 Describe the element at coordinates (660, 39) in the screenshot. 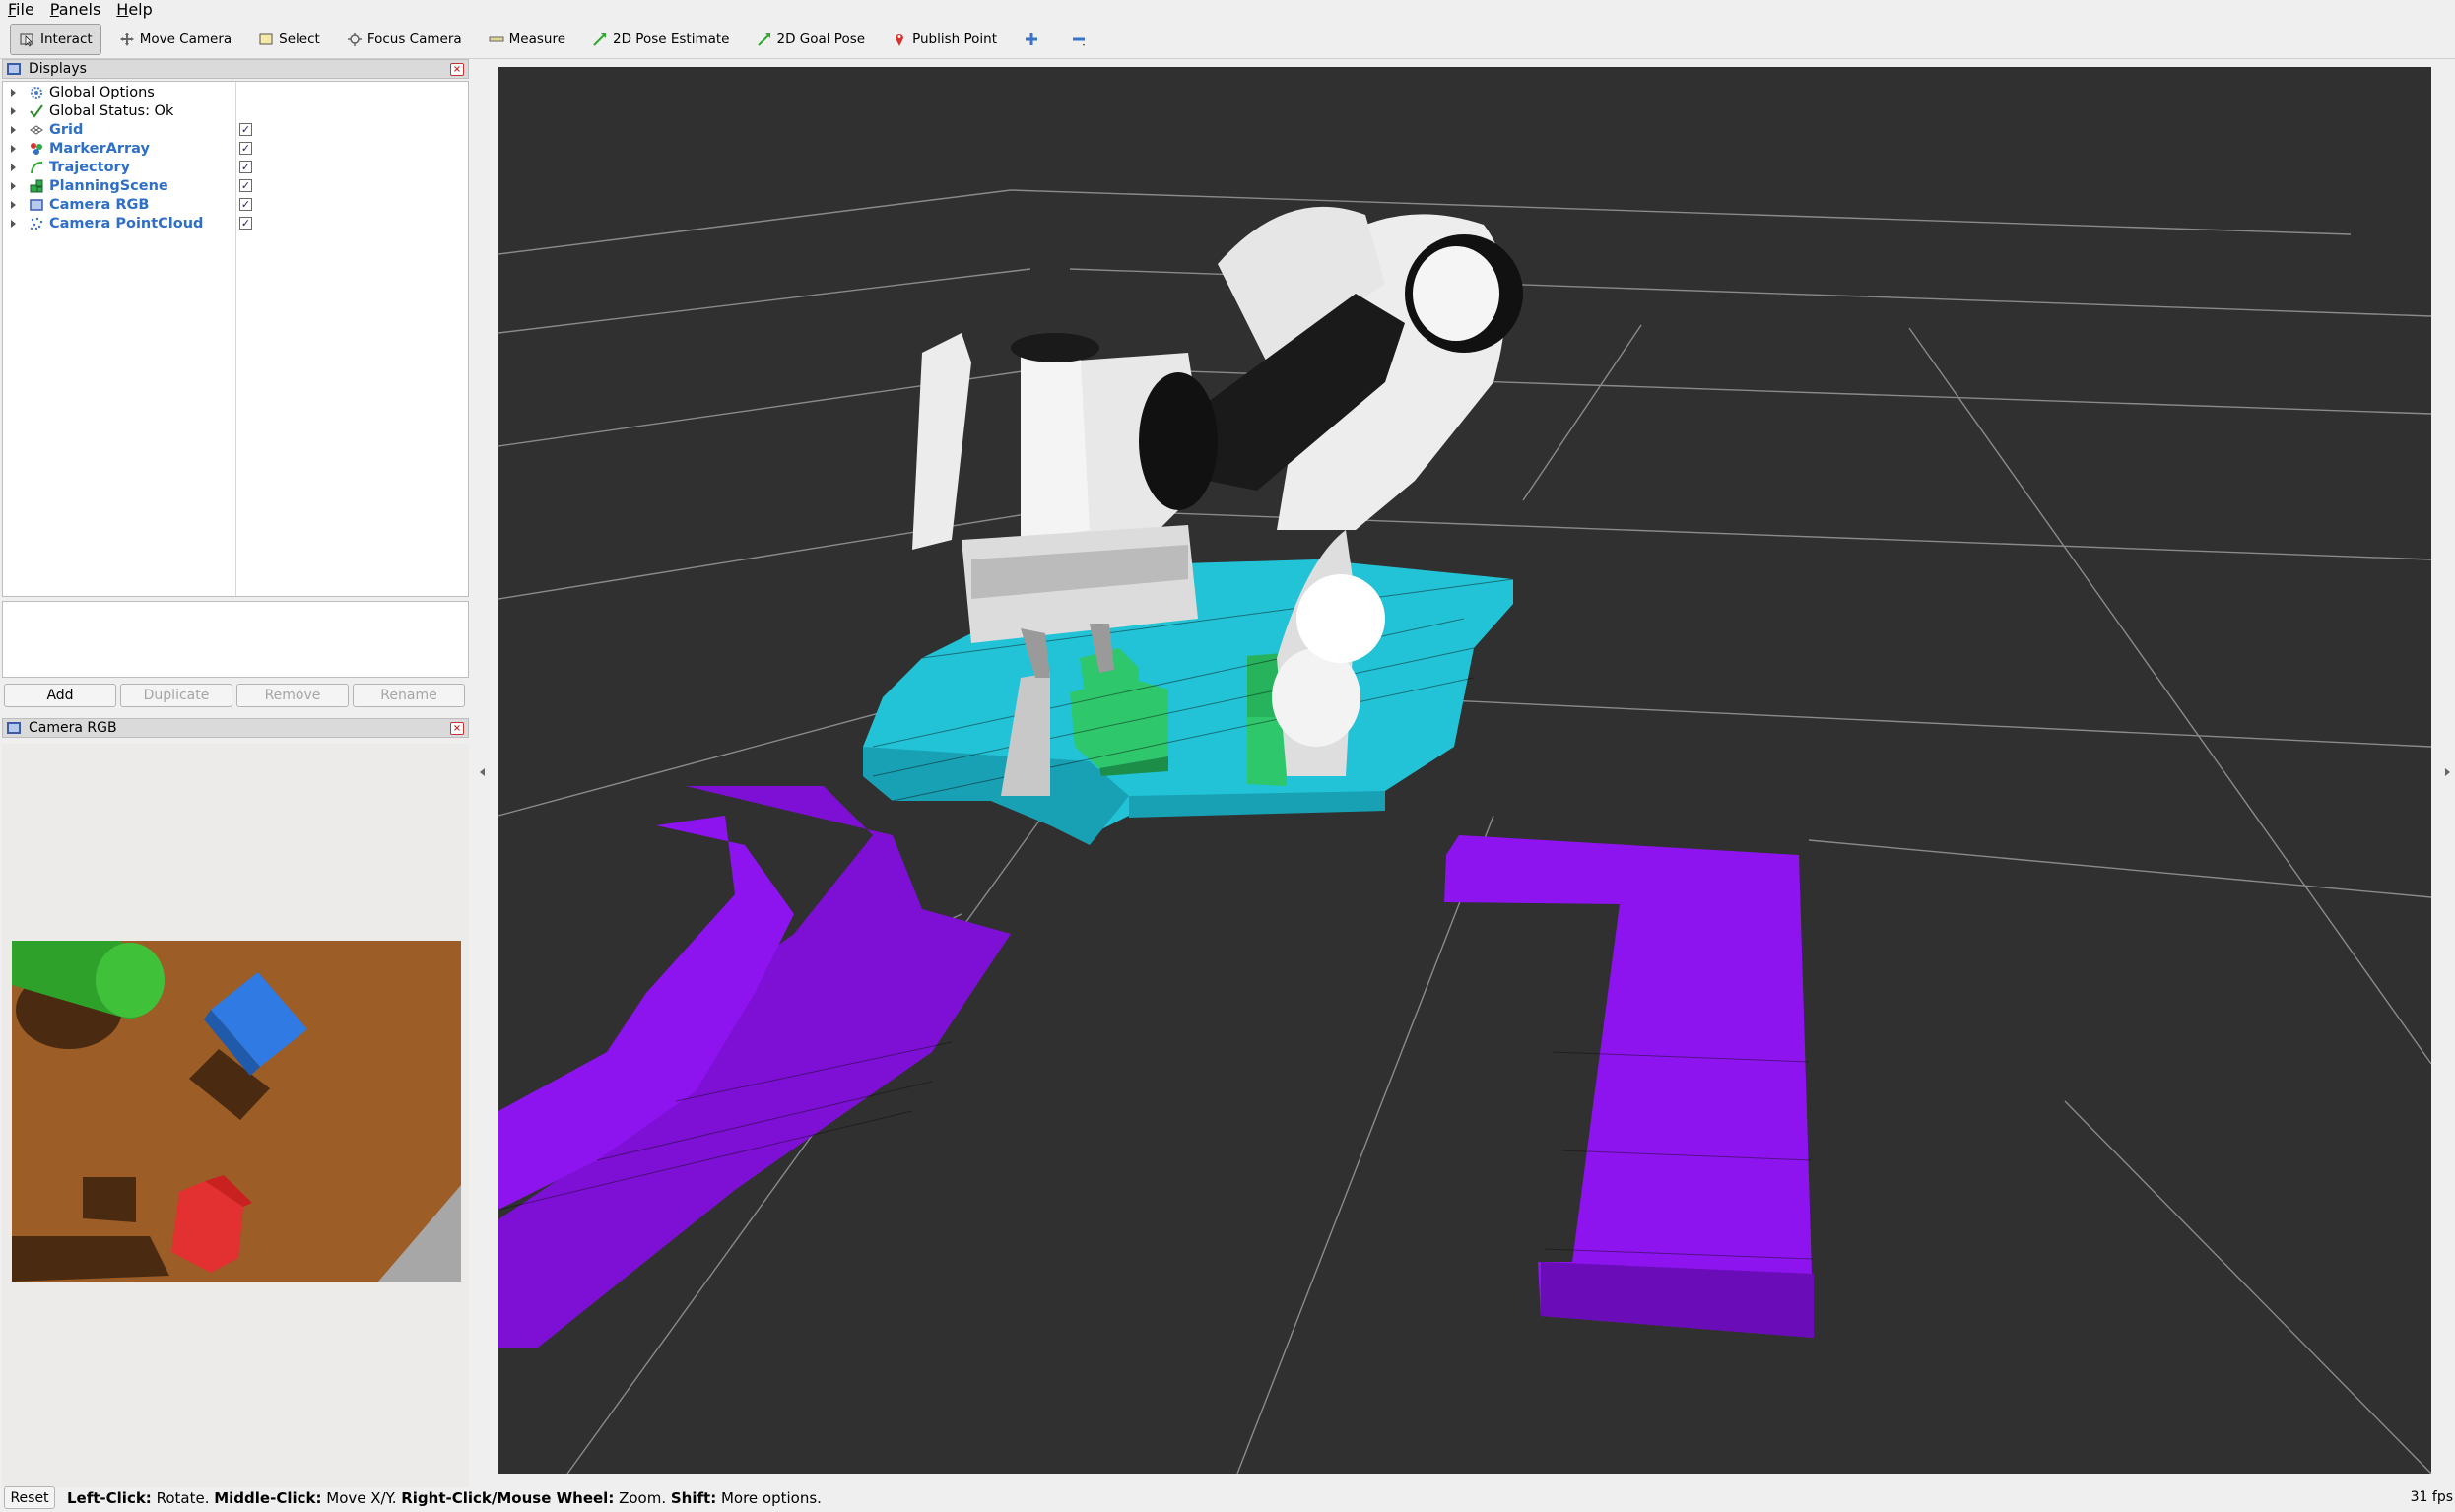

I see `tool-2d-pose-estimate-button: 2D Pose Estimate` at that location.